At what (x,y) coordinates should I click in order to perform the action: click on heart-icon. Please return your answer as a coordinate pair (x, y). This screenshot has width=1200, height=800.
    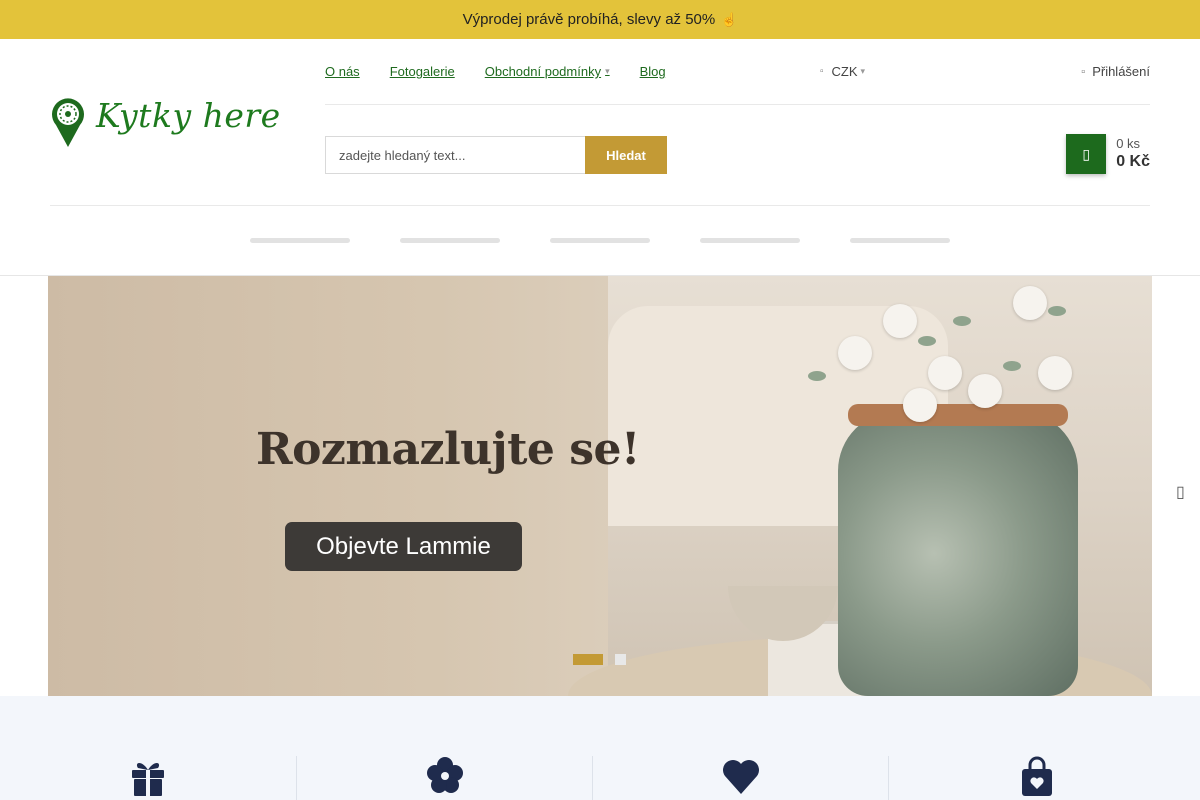
    Looking at the image, I should click on (740, 777).